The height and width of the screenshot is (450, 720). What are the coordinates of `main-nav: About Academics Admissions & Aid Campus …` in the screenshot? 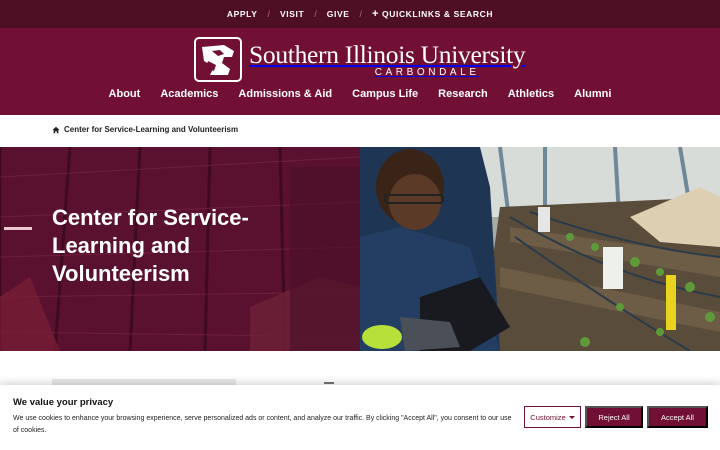 It's located at (360, 94).